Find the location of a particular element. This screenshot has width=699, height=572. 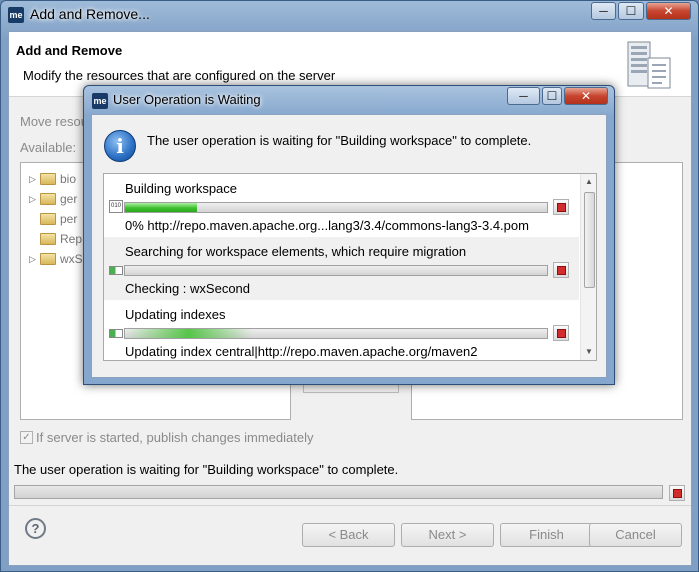

cancel-button: Cancel is located at coordinates (635, 535).